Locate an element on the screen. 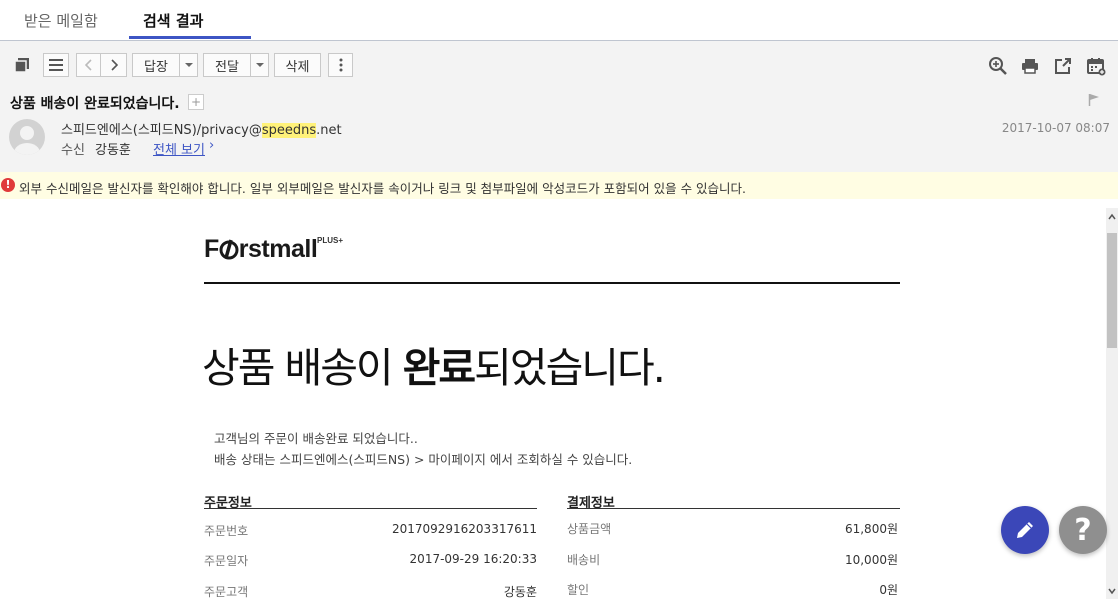 The height and width of the screenshot is (602, 1118). discount-value: 0원 is located at coordinates (888, 590).